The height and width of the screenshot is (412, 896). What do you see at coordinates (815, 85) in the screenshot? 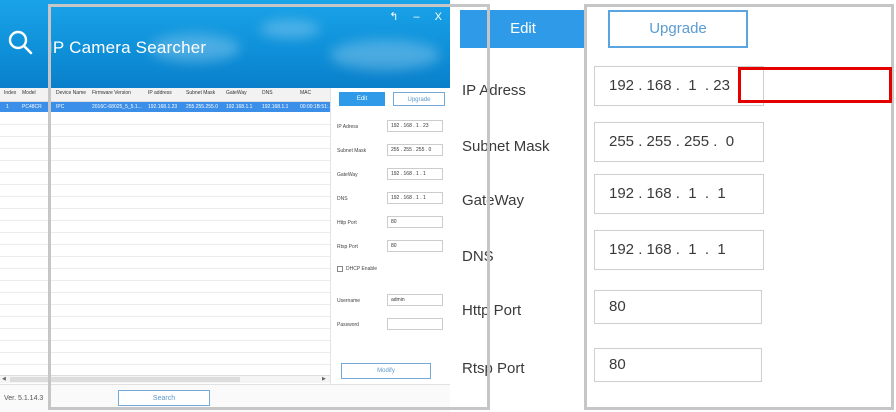
I see `highlight-box` at bounding box center [815, 85].